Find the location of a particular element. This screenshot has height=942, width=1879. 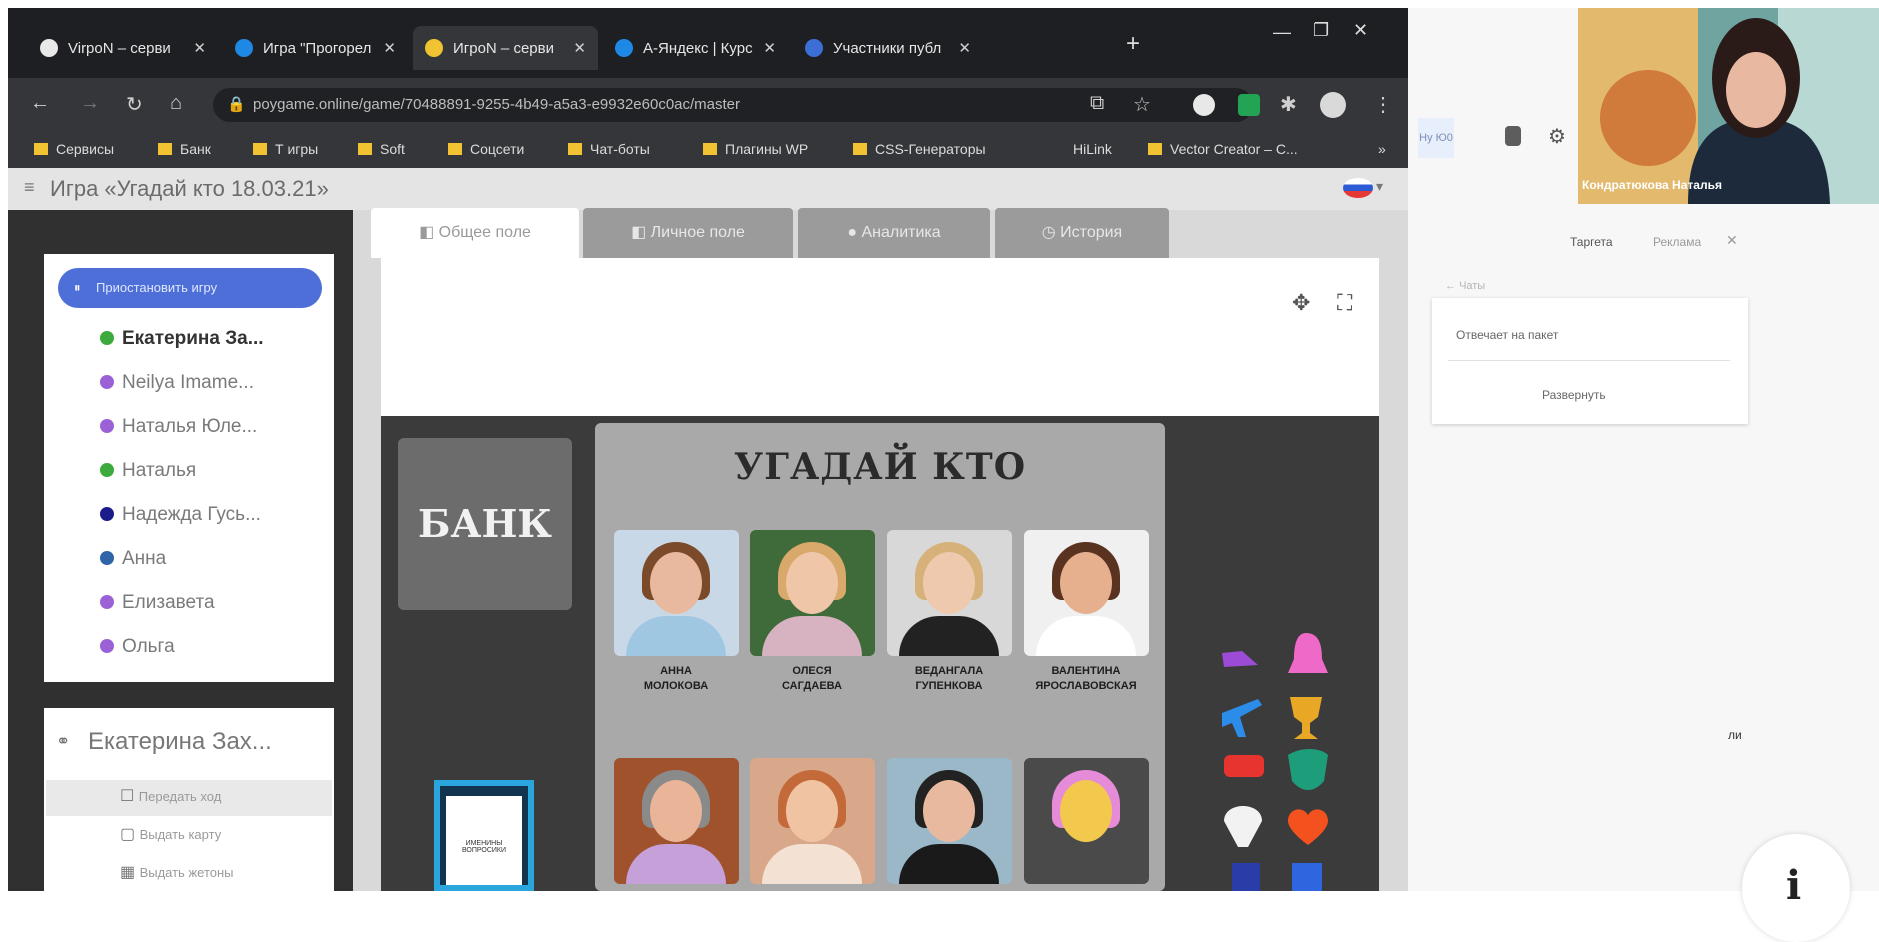

player-action-item: ▦ Выдать жетоны is located at coordinates (177, 872).